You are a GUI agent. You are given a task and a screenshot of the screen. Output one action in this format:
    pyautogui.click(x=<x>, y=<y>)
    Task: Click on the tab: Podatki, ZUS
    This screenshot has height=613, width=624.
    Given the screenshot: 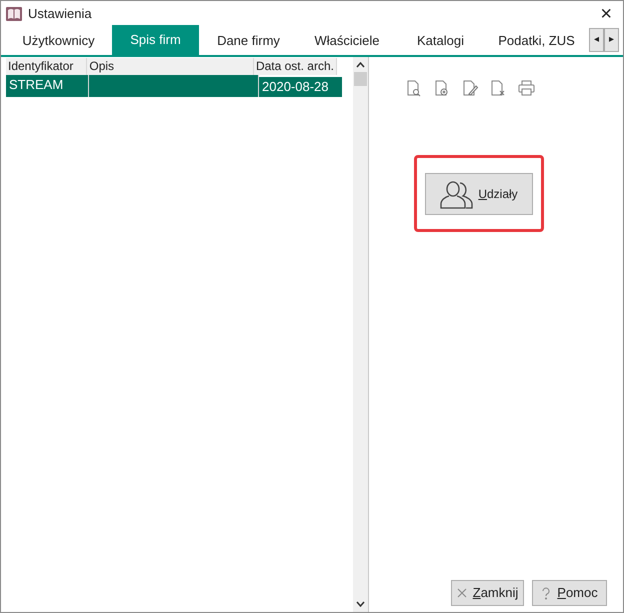 What is the action you would take?
    pyautogui.click(x=536, y=41)
    